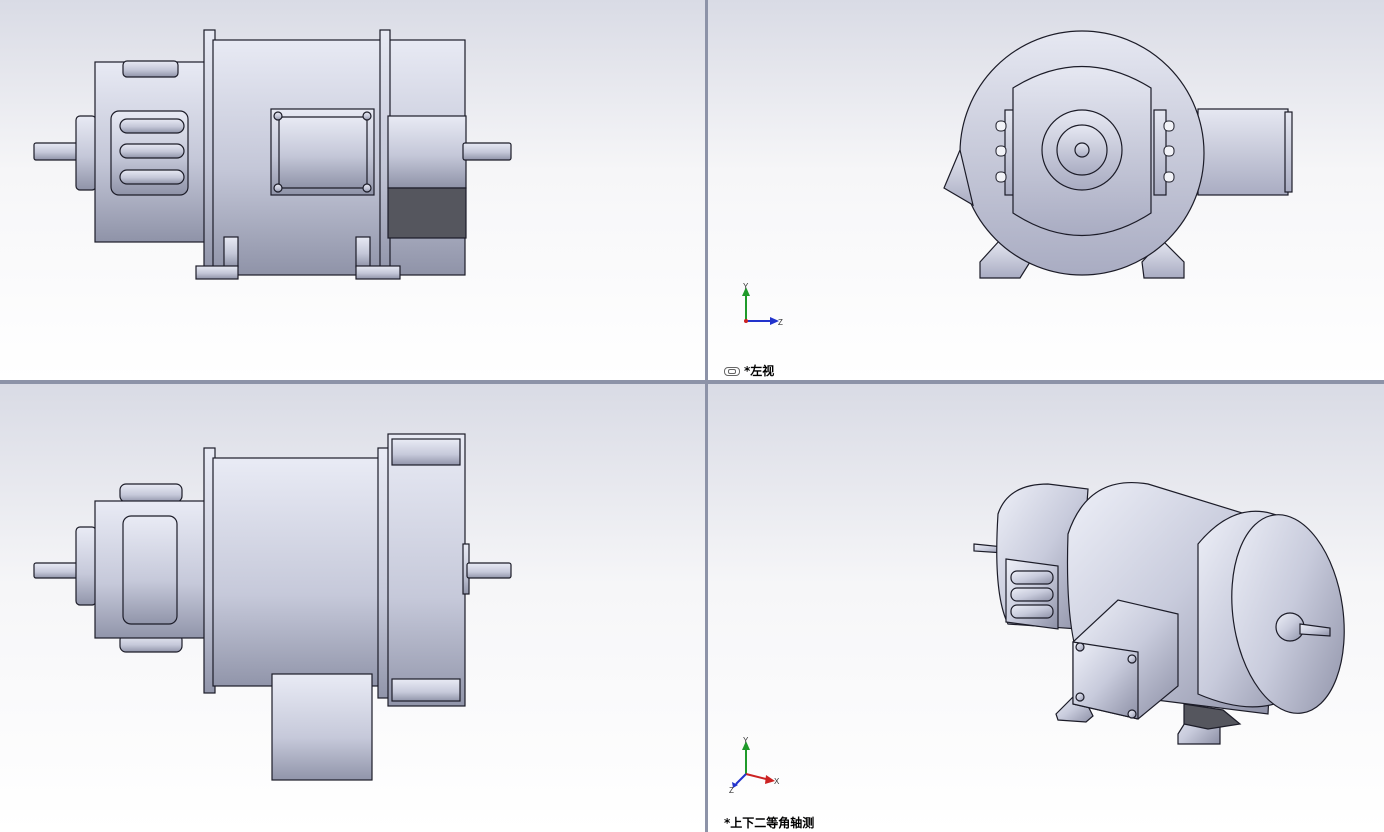 Image resolution: width=1384 pixels, height=832 pixels. I want to click on triad-z-label: Z, so click(780, 322).